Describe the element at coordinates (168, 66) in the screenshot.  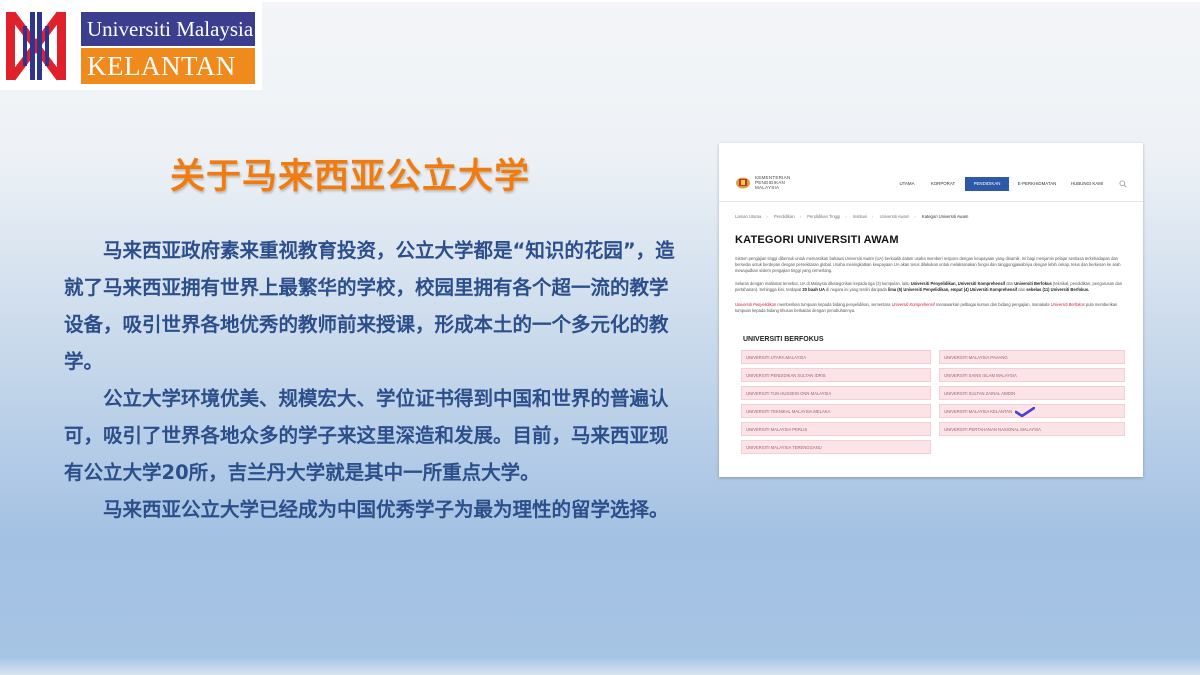
I see `logo-line-2: KELANTAN` at that location.